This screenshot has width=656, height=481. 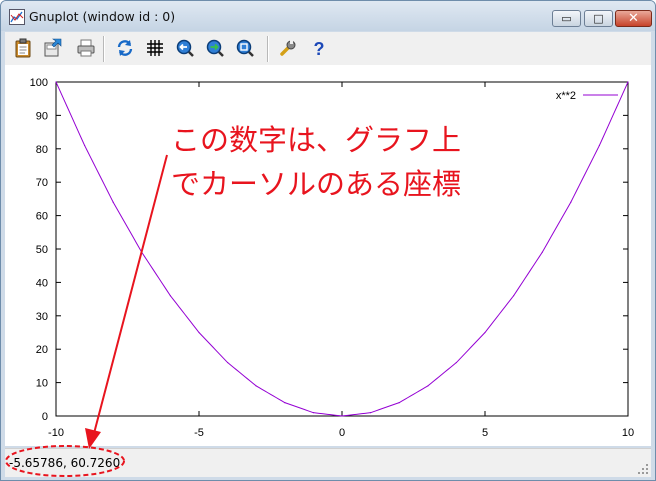 I want to click on refresh-icon, so click(x=125, y=48).